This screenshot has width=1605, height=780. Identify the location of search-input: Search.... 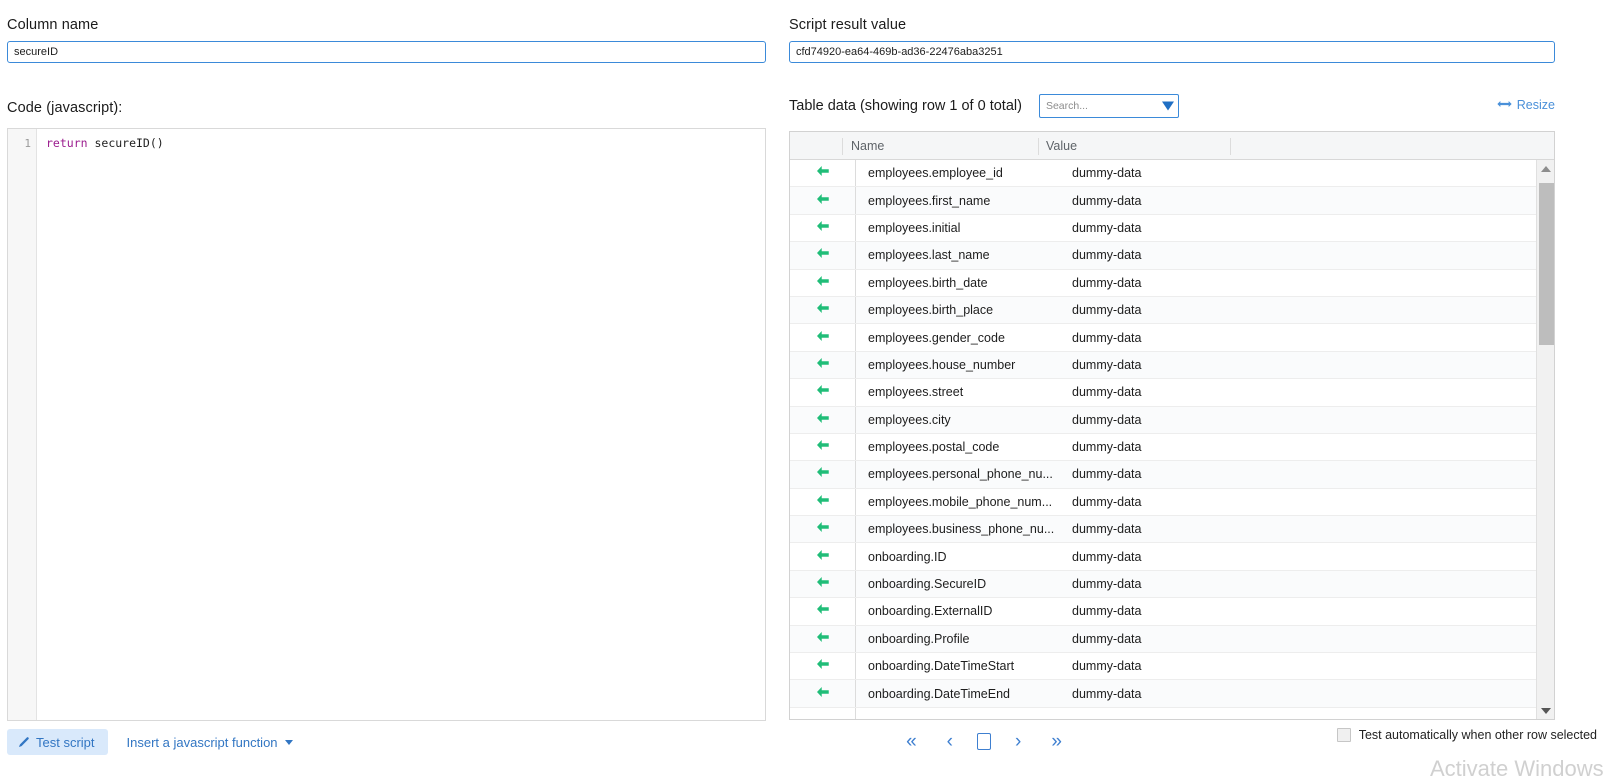
(1108, 106).